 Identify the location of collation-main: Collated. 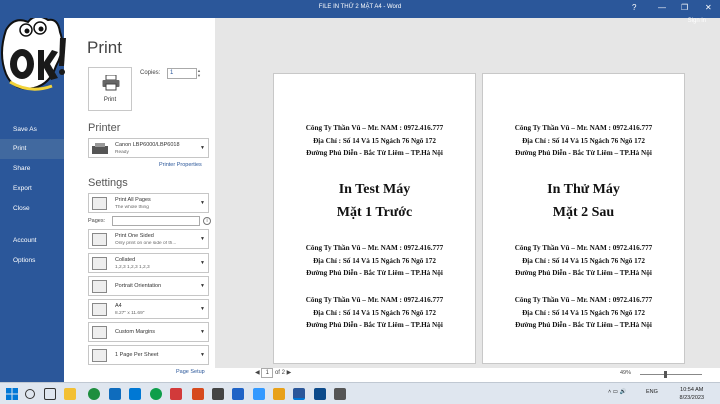
(125, 260).